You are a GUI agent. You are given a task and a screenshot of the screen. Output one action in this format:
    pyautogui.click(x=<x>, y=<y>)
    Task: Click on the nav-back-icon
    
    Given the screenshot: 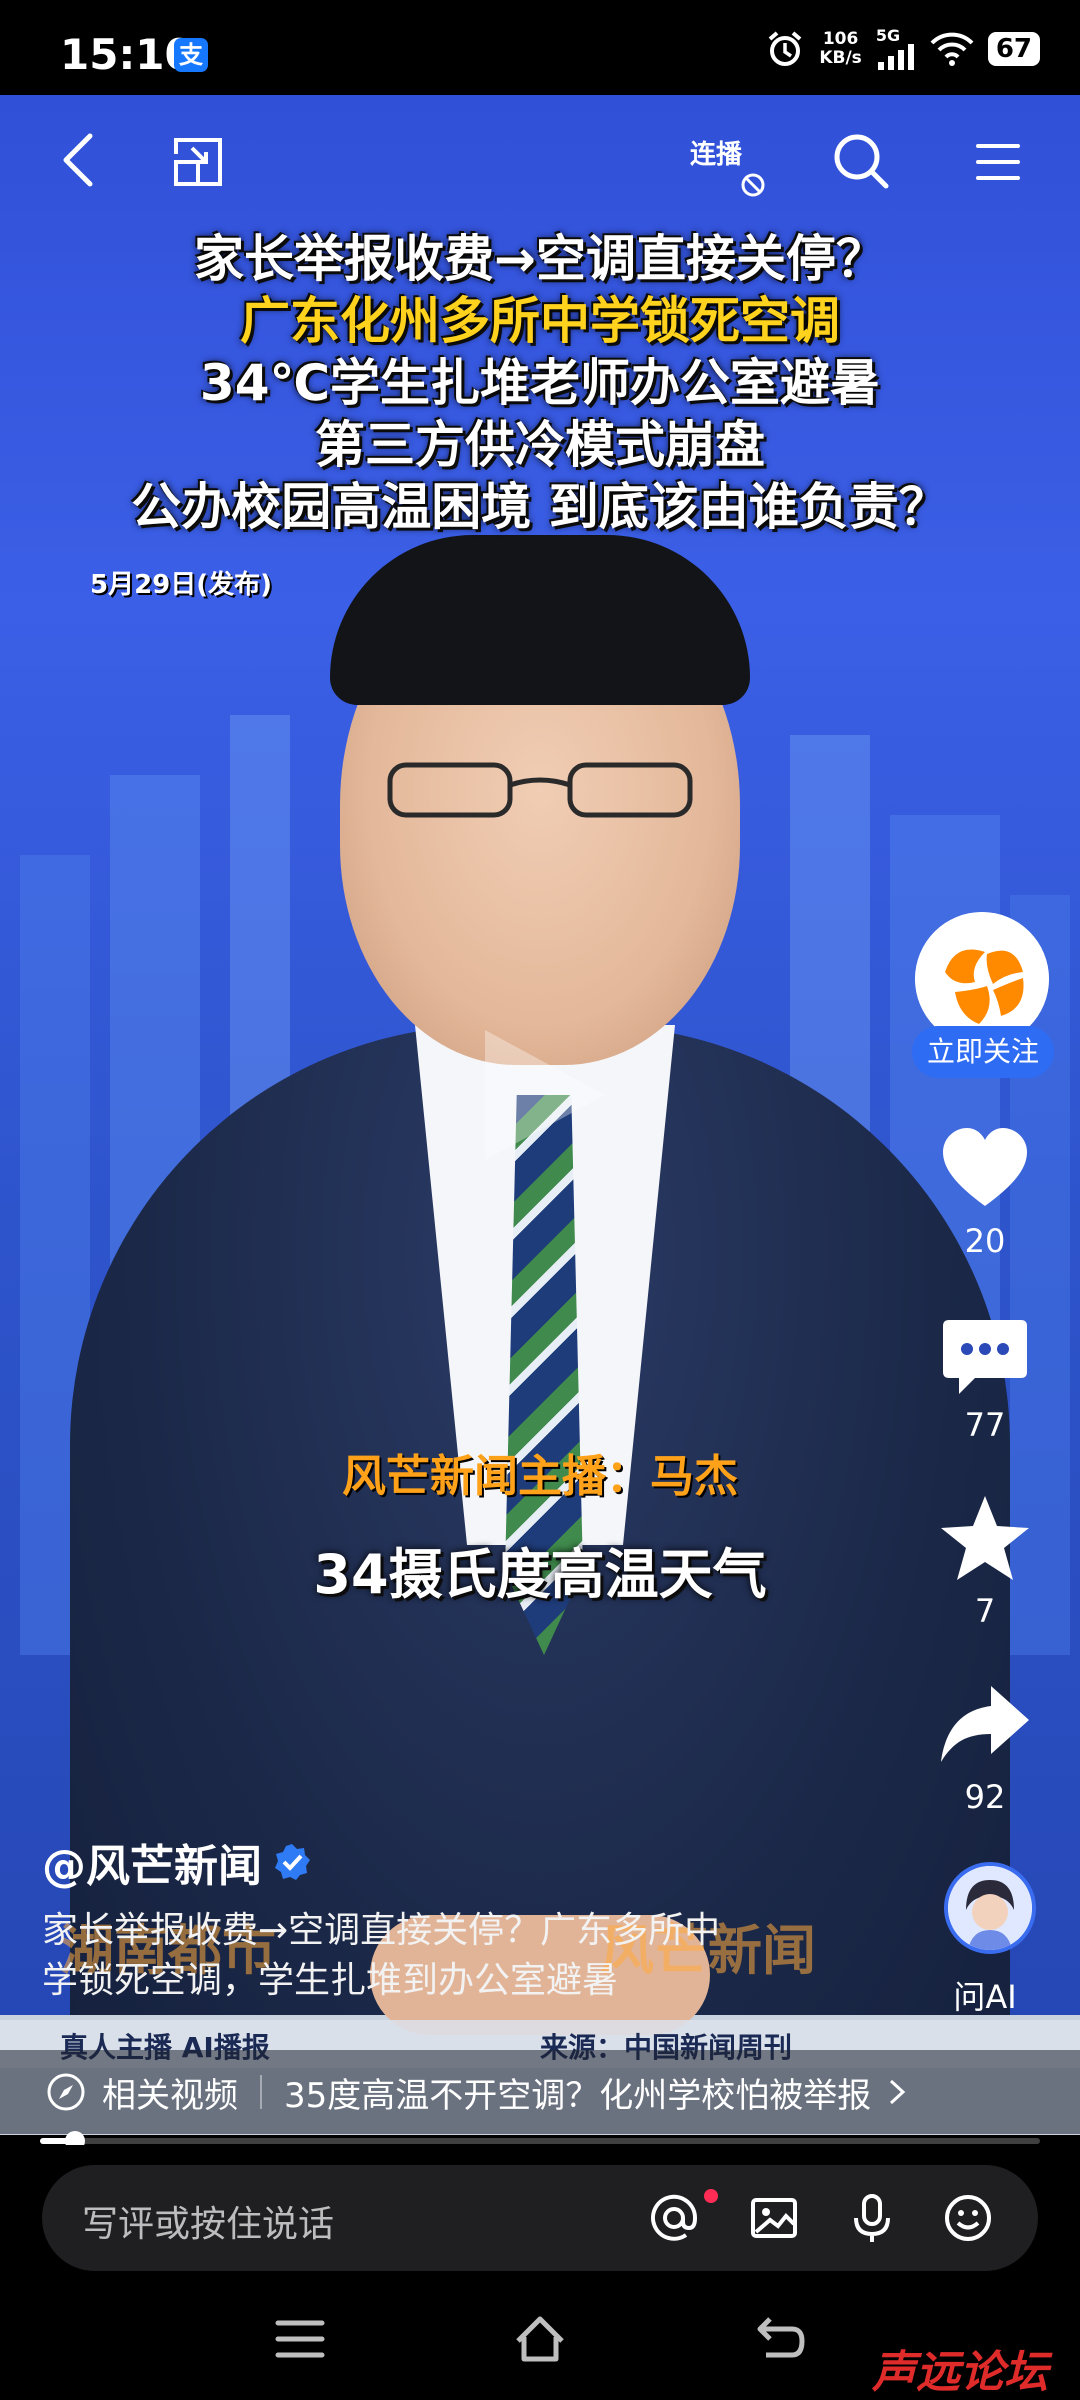 What is the action you would take?
    pyautogui.click(x=780, y=2339)
    